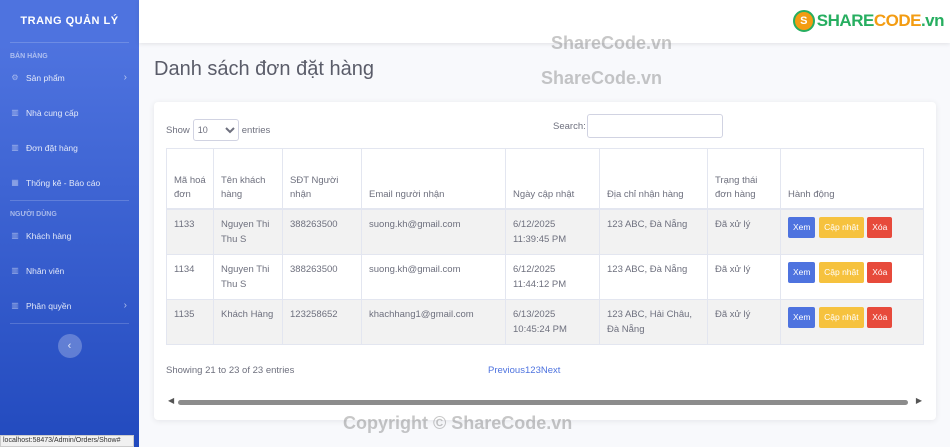 Image resolution: width=950 pixels, height=447 pixels. I want to click on table-controls: Show 10 entries Search:, so click(545, 127).